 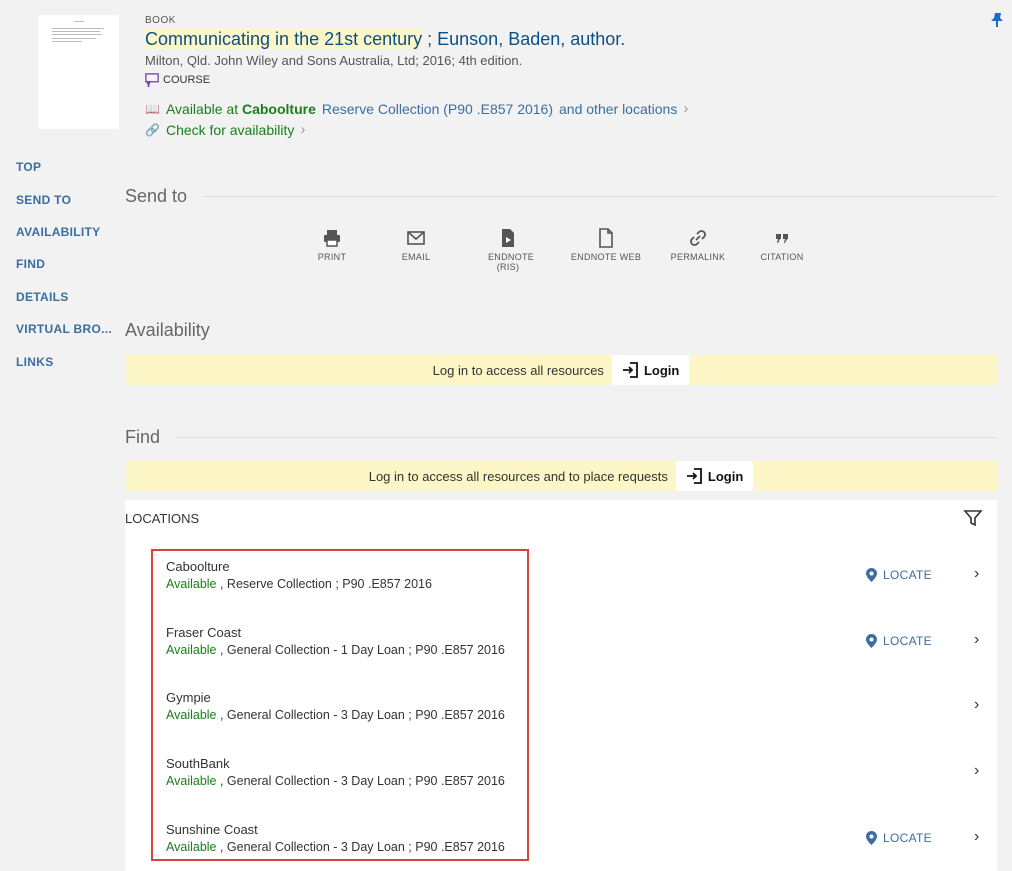 What do you see at coordinates (508, 238) in the screenshot?
I see `endnote-icon` at bounding box center [508, 238].